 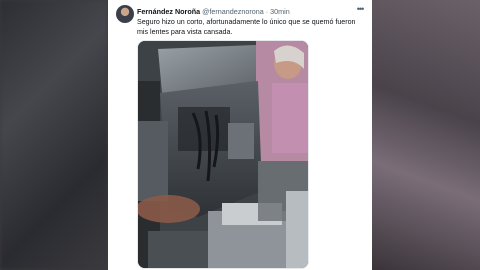 What do you see at coordinates (168, 11) in the screenshot?
I see `author-name: Fernández Noroña` at bounding box center [168, 11].